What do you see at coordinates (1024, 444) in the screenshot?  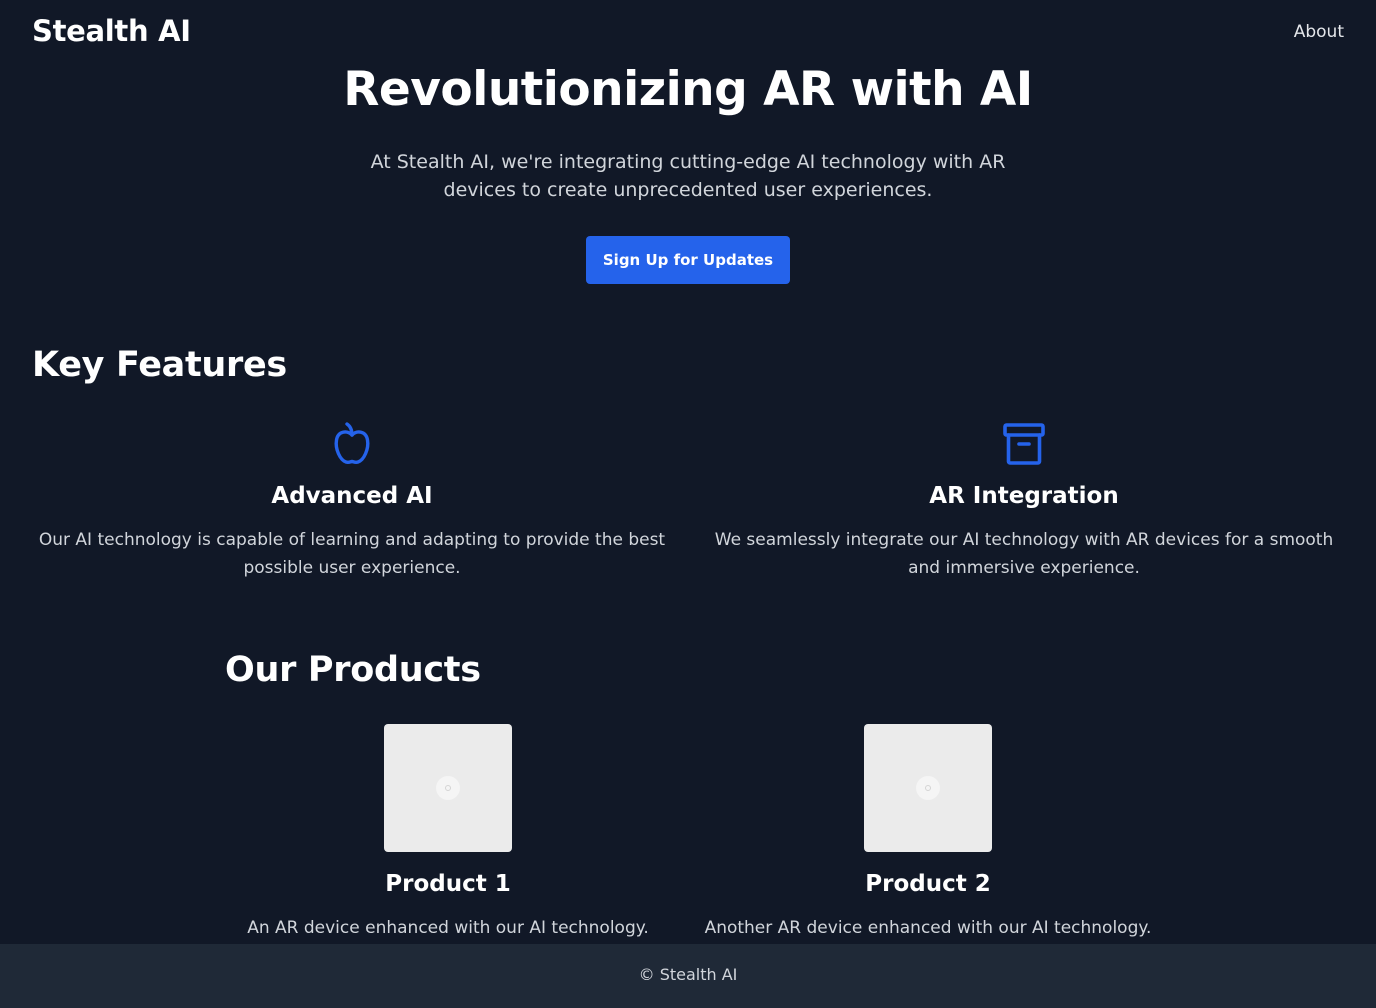 I see `archive-box-icon` at bounding box center [1024, 444].